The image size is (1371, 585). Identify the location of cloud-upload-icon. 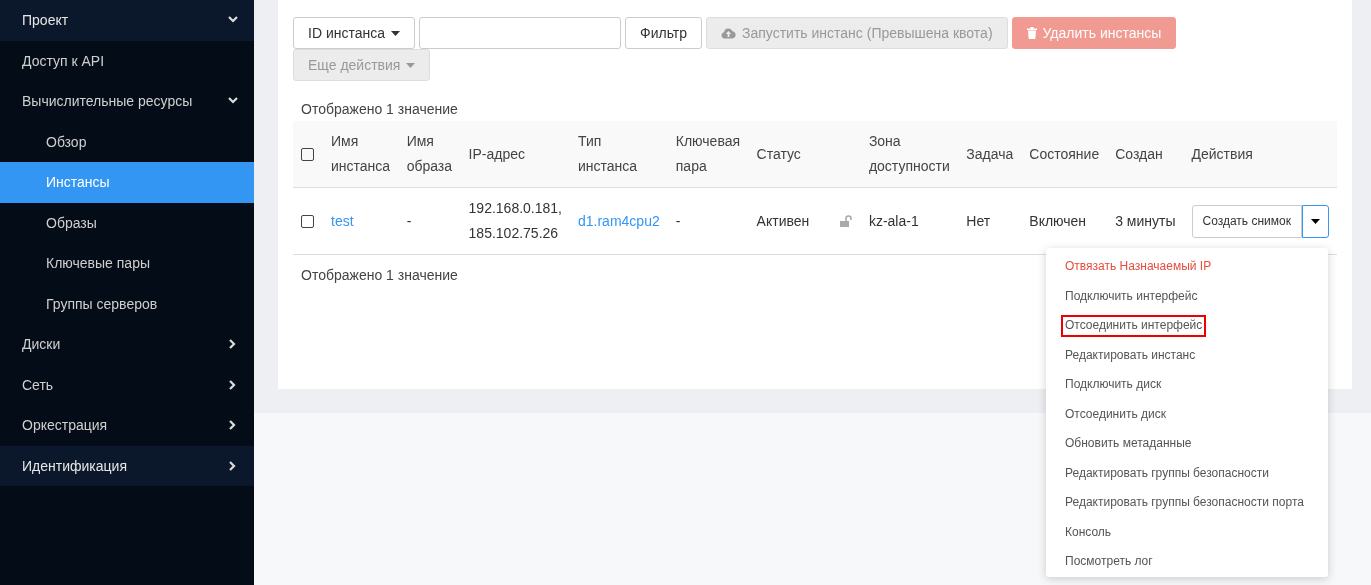
(729, 33).